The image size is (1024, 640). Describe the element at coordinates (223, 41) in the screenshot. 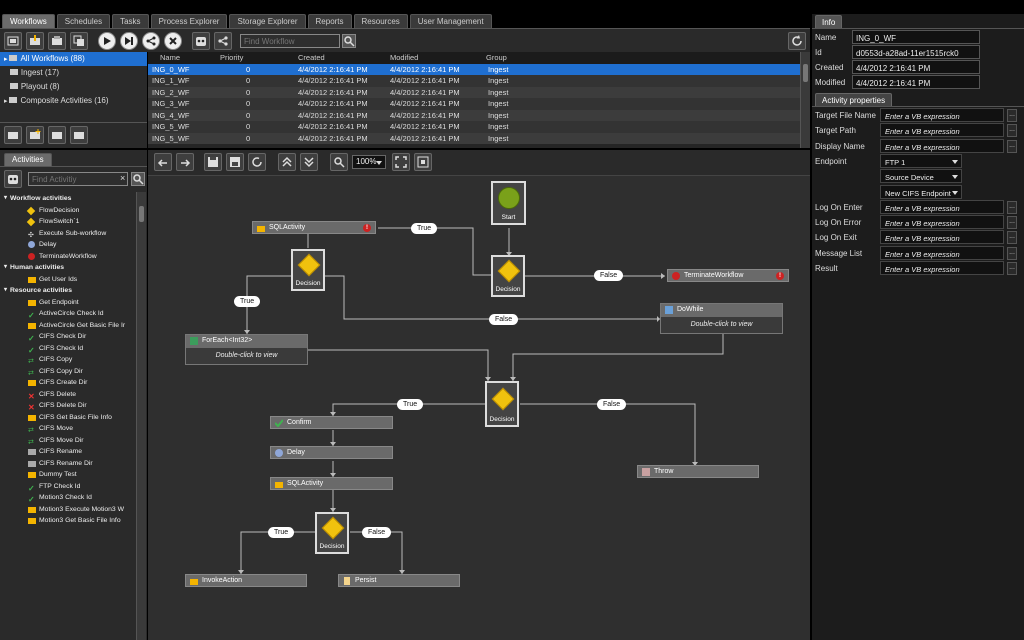

I see `connect-icon` at that location.